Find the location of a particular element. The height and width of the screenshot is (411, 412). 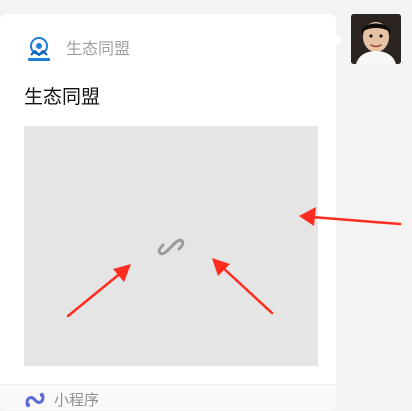

card-title: 生态同盟 is located at coordinates (62, 97).